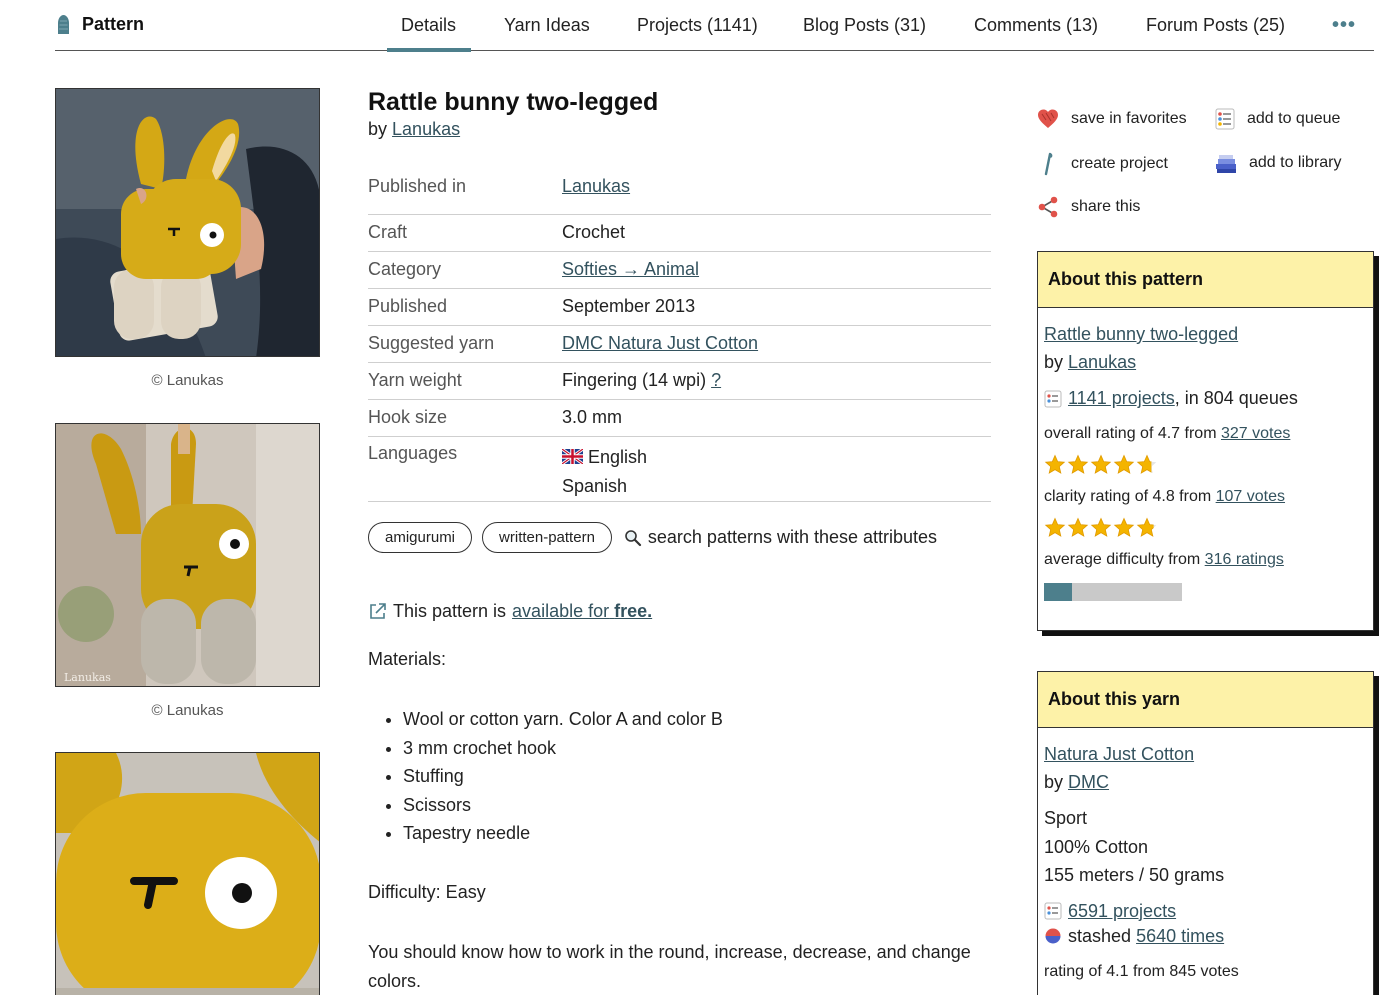  What do you see at coordinates (1295, 162) in the screenshot?
I see `add-to-library-label: add to library` at bounding box center [1295, 162].